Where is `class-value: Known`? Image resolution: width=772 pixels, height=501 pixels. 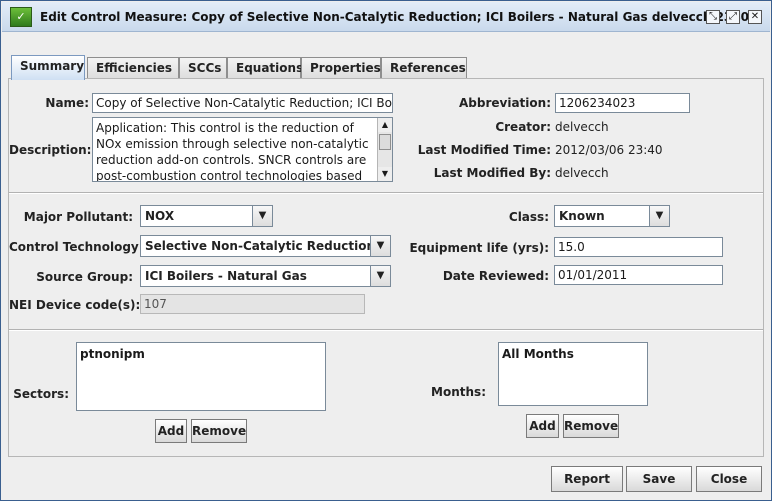
class-value: Known is located at coordinates (582, 216).